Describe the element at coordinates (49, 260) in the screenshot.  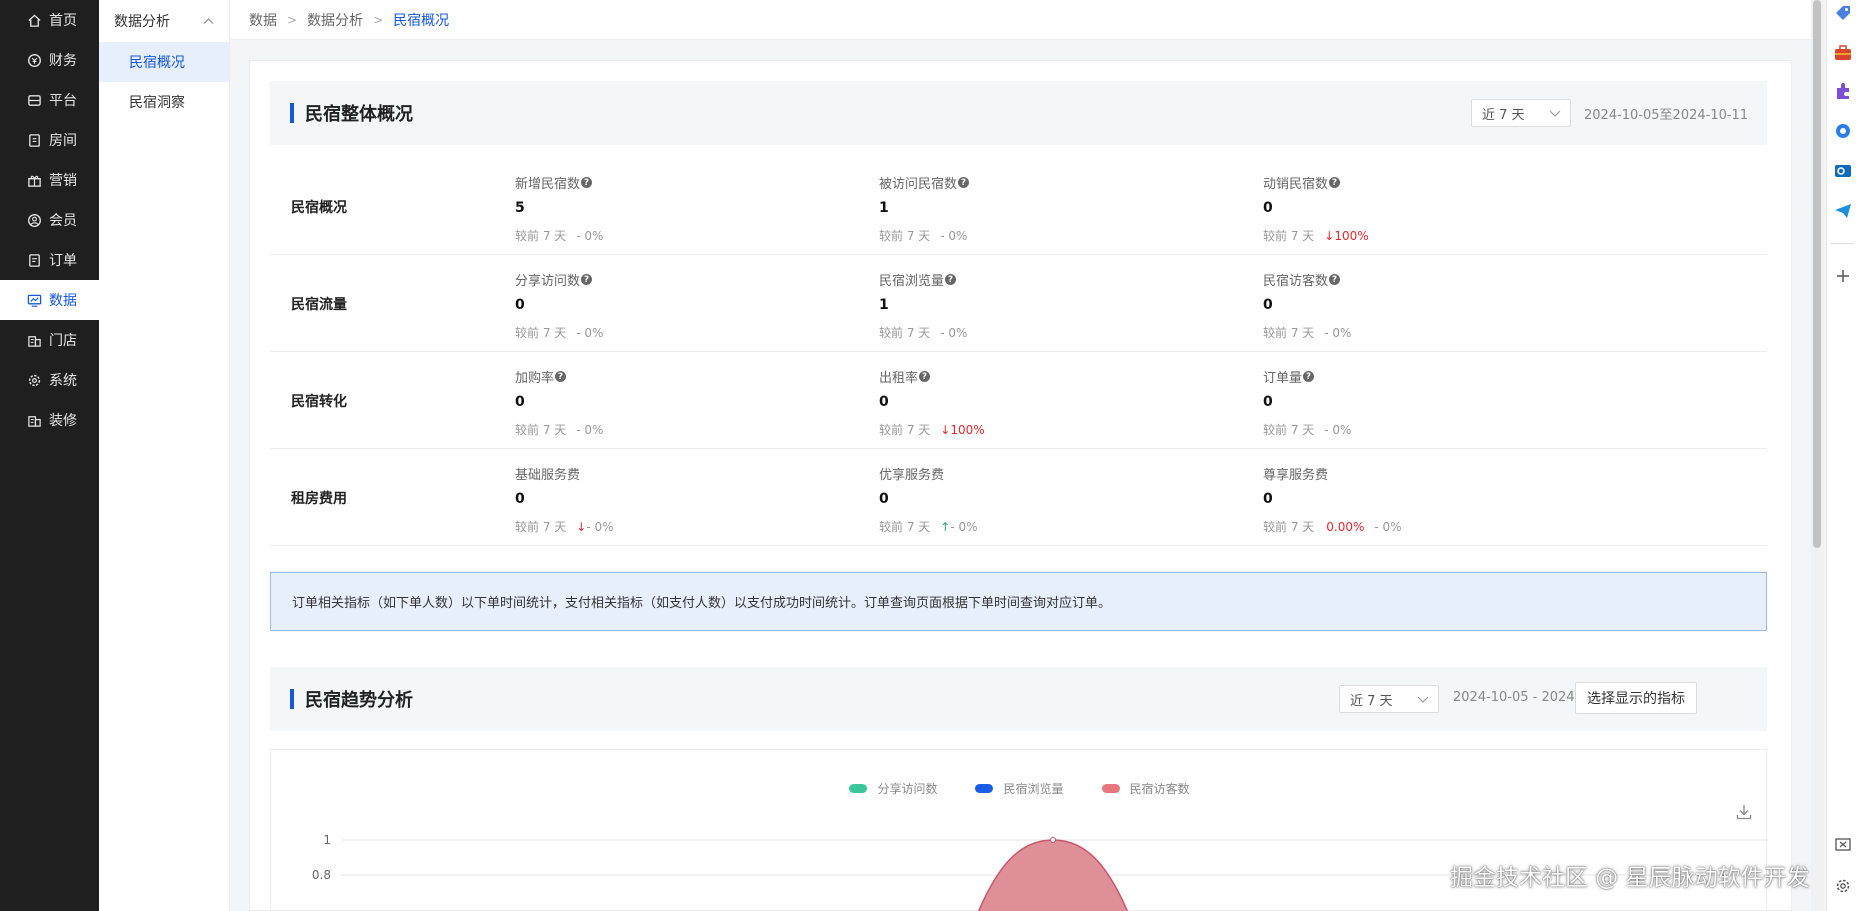
I see `nav-item-6: 订单` at that location.